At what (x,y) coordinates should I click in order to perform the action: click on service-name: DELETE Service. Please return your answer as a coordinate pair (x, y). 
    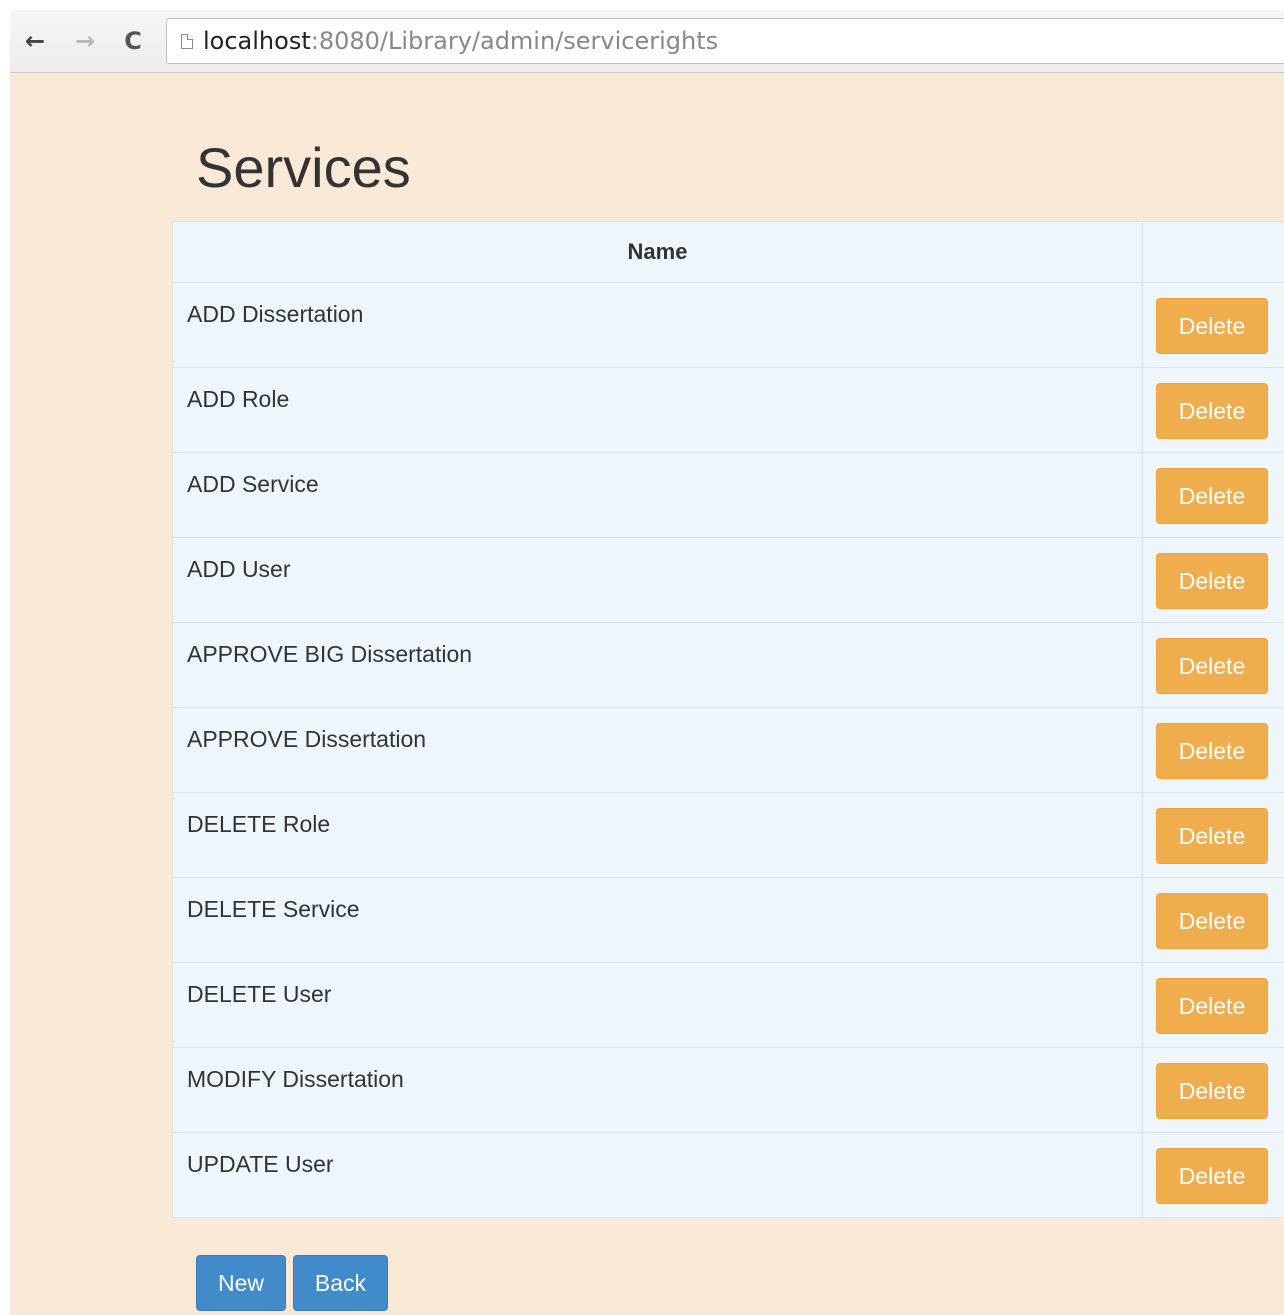
    Looking at the image, I should click on (273, 909).